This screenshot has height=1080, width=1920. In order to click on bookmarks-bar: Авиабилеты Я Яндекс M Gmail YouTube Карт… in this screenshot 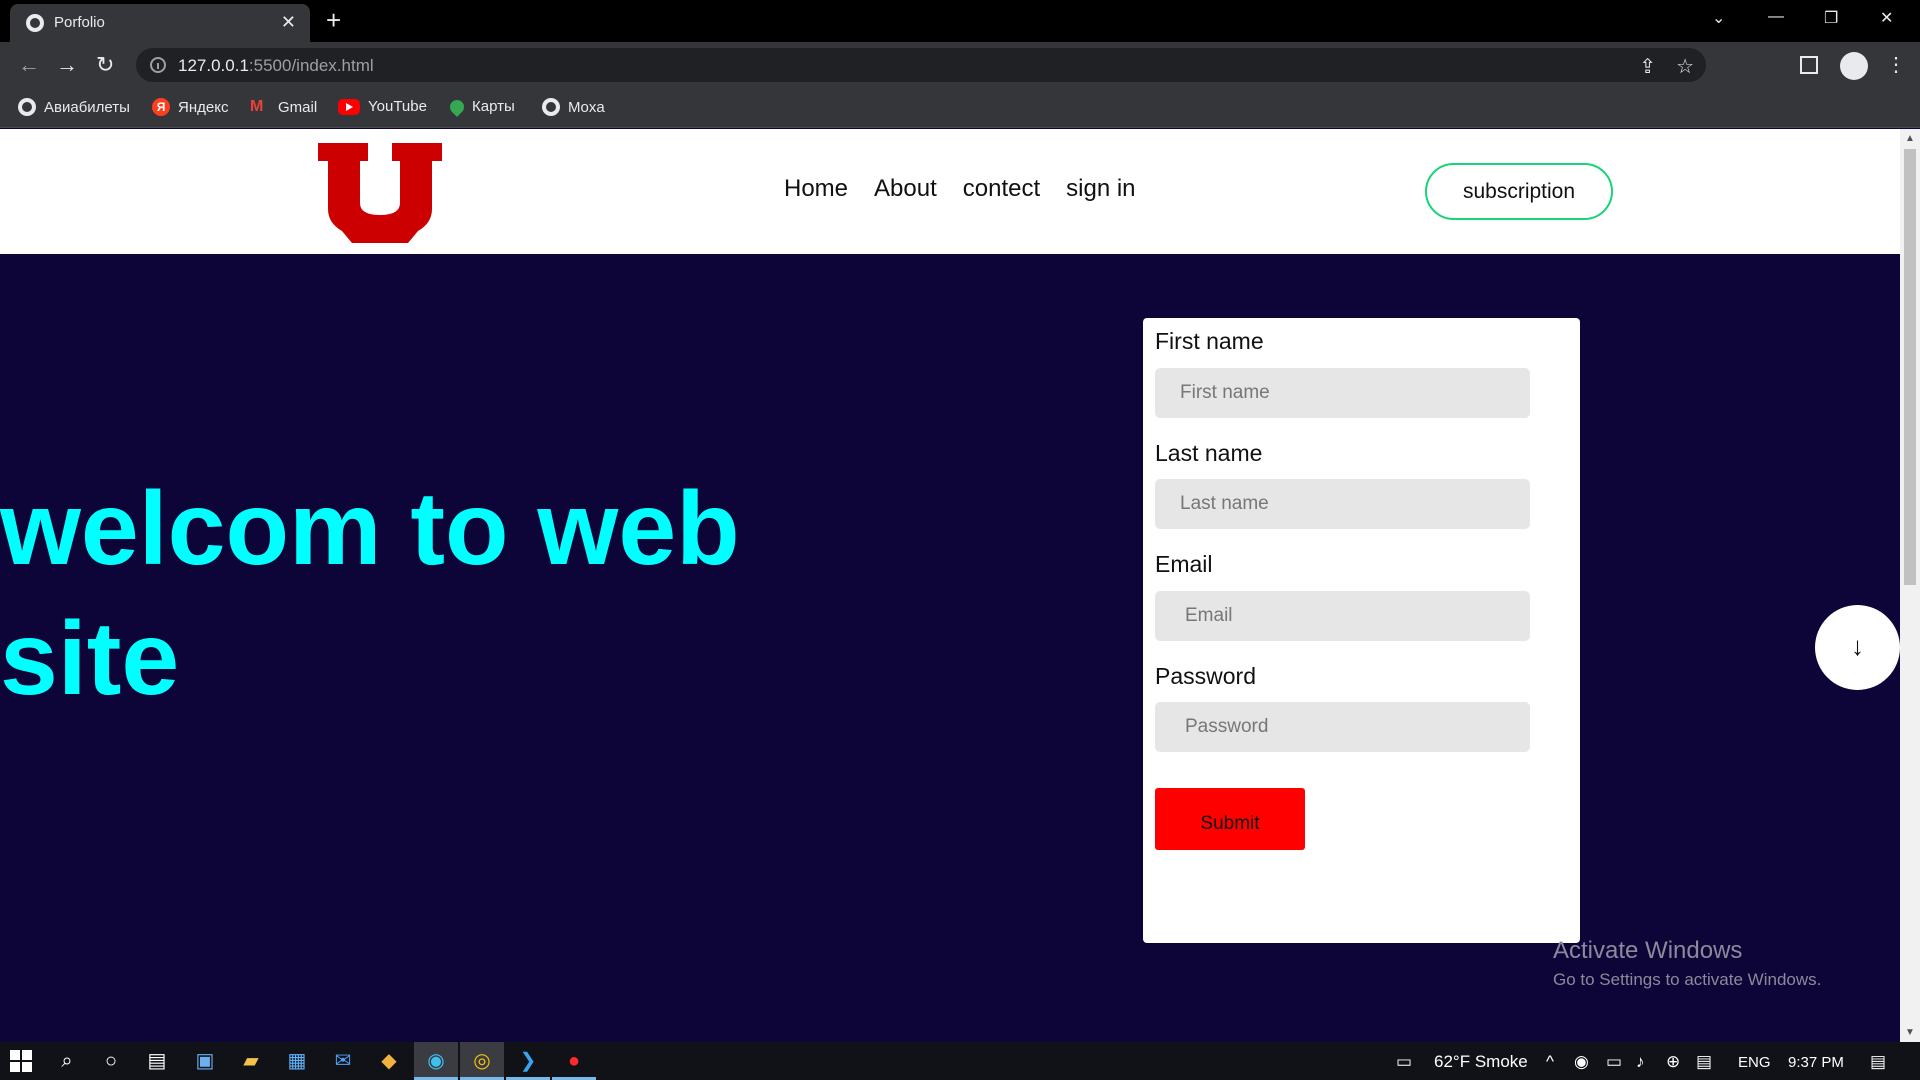, I will do `click(960, 108)`.